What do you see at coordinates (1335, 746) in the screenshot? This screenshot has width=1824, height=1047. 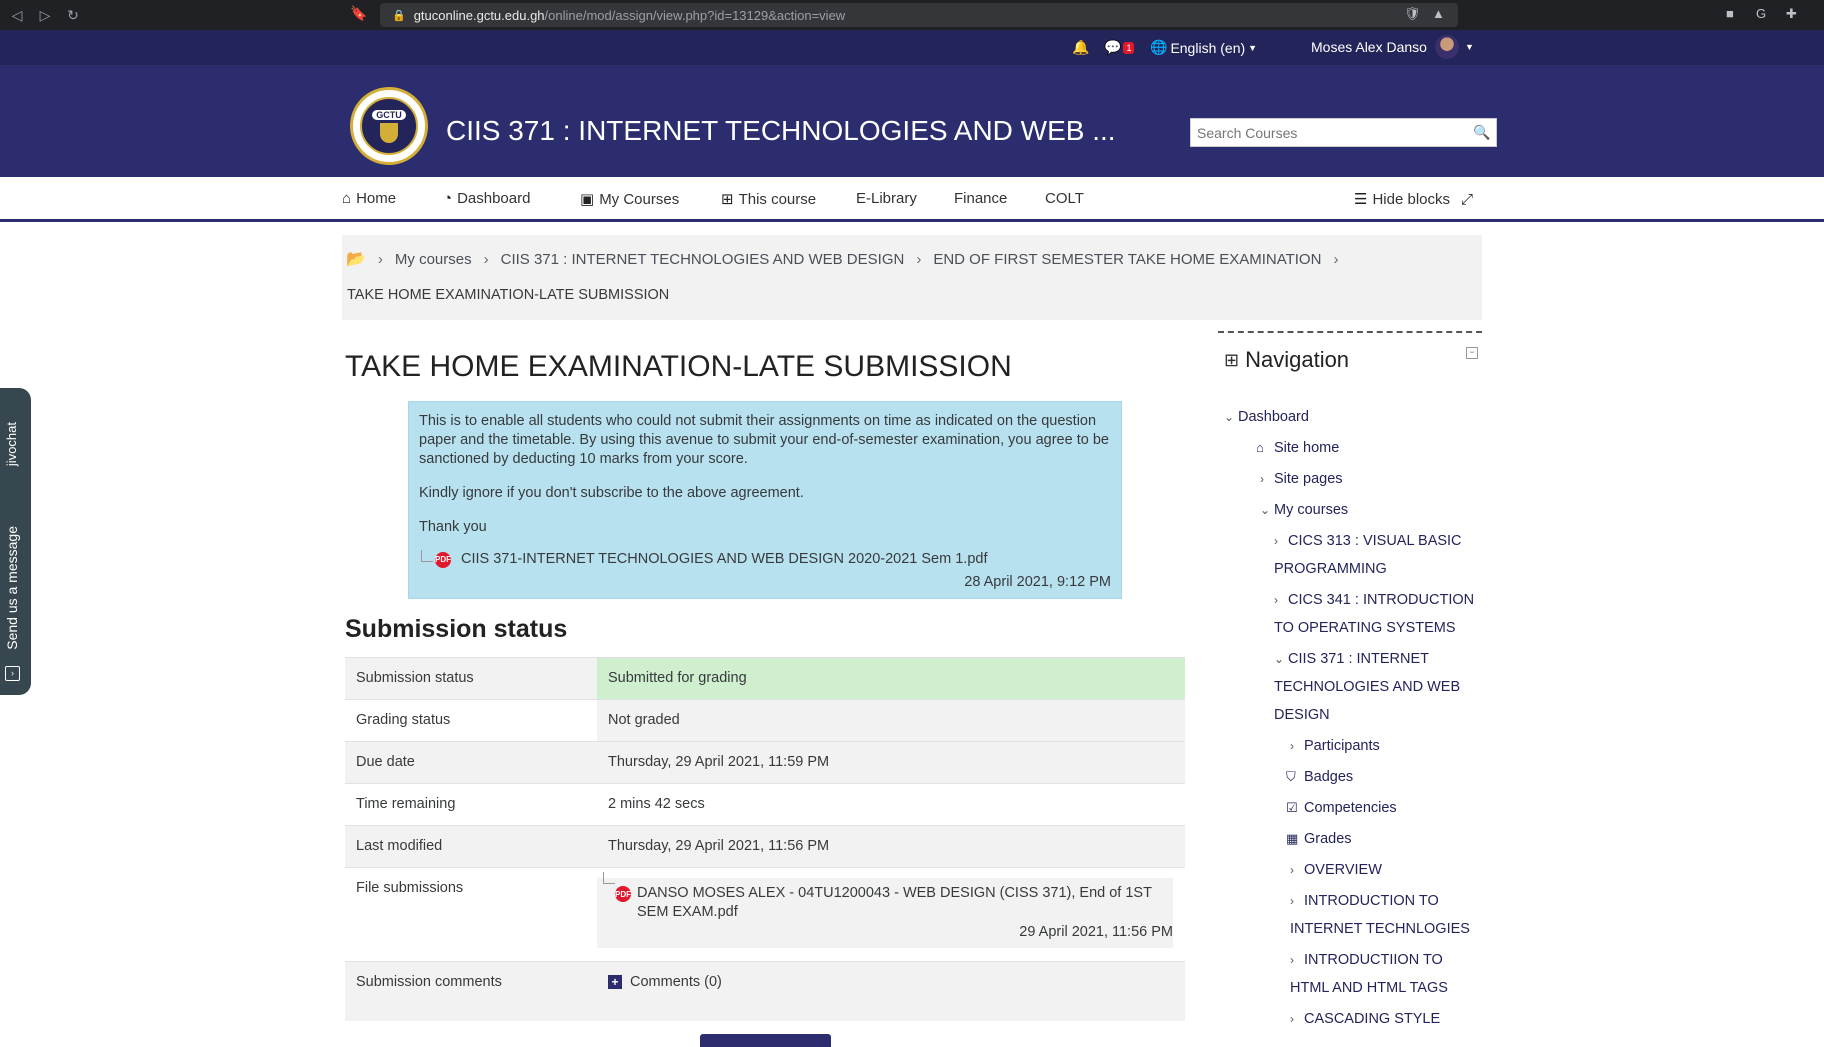 I see `nav-tree-participants: › Participants` at bounding box center [1335, 746].